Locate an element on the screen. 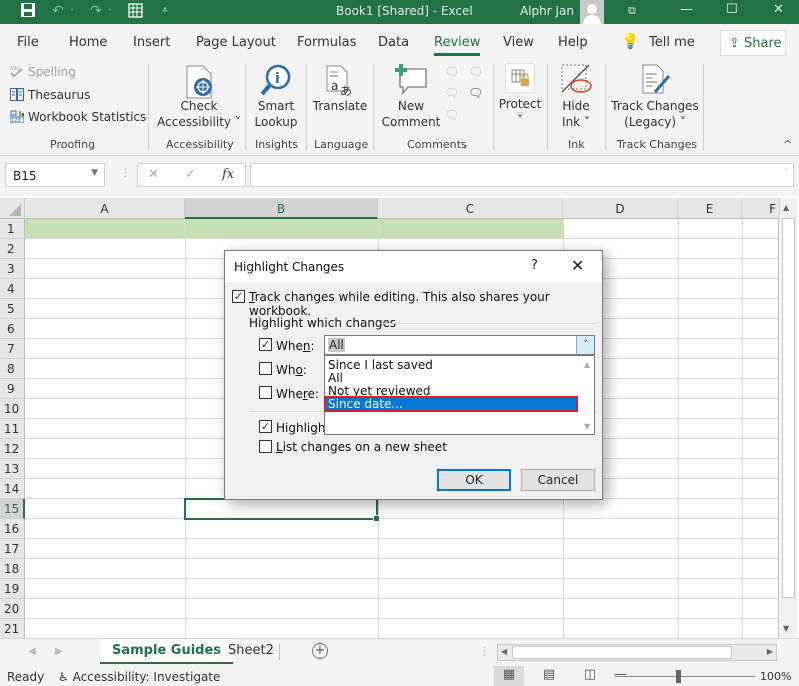  zoom-level: 100% is located at coordinates (775, 676).